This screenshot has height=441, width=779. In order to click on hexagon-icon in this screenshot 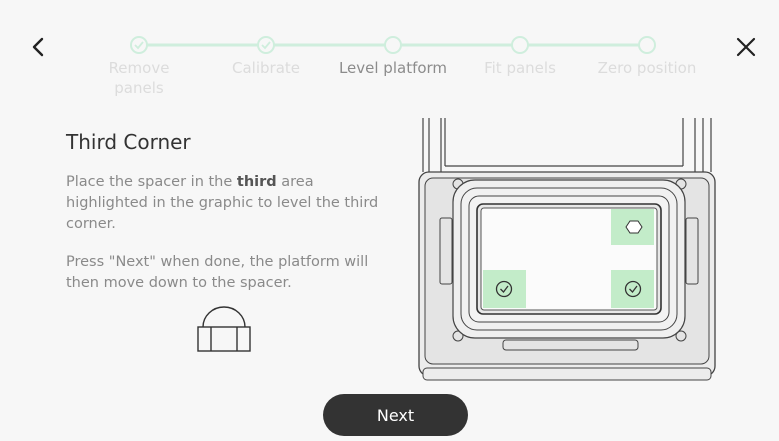, I will do `click(634, 227)`.